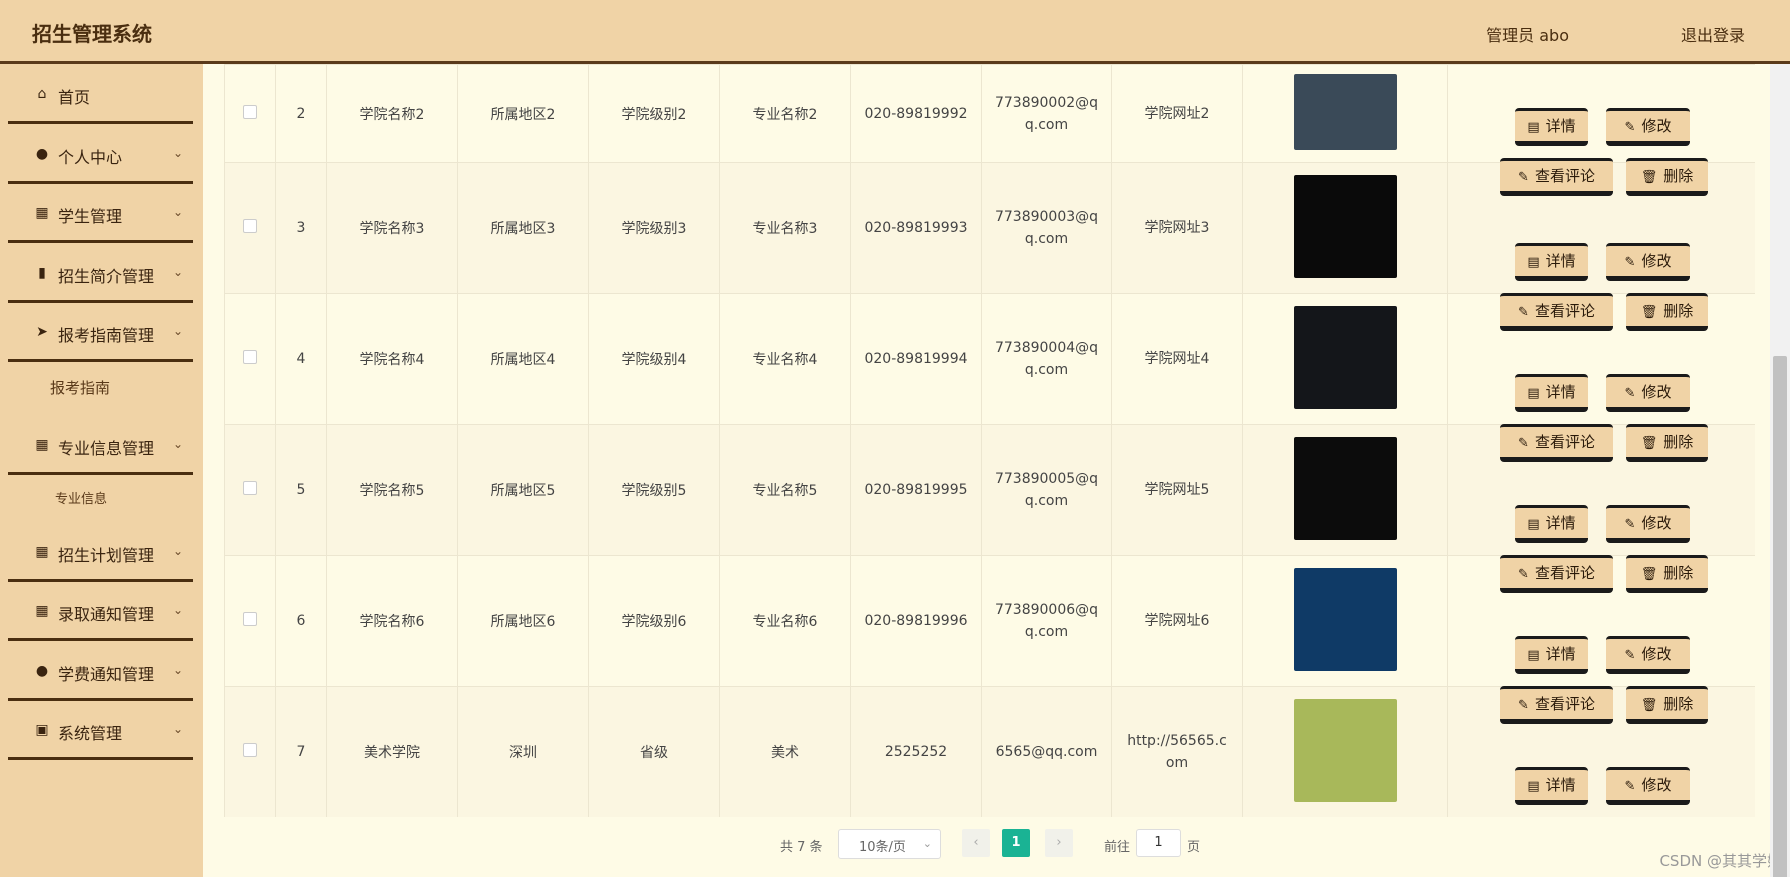 The width and height of the screenshot is (1790, 877). What do you see at coordinates (392, 490) in the screenshot?
I see `college-name: 学院名称5` at bounding box center [392, 490].